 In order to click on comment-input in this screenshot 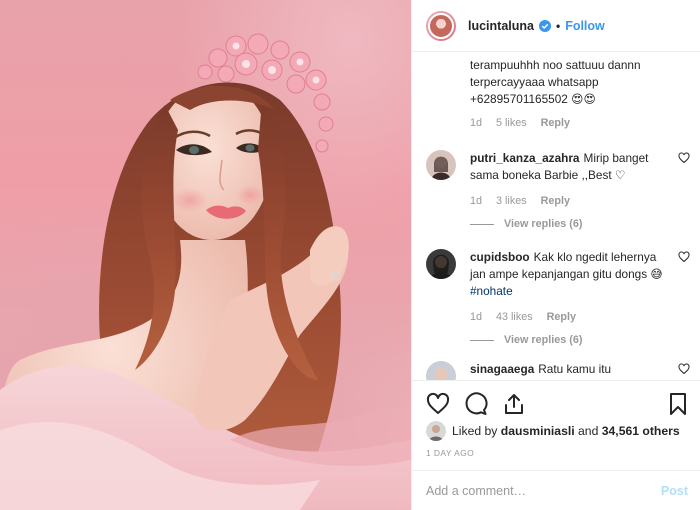, I will do `click(543, 490)`.